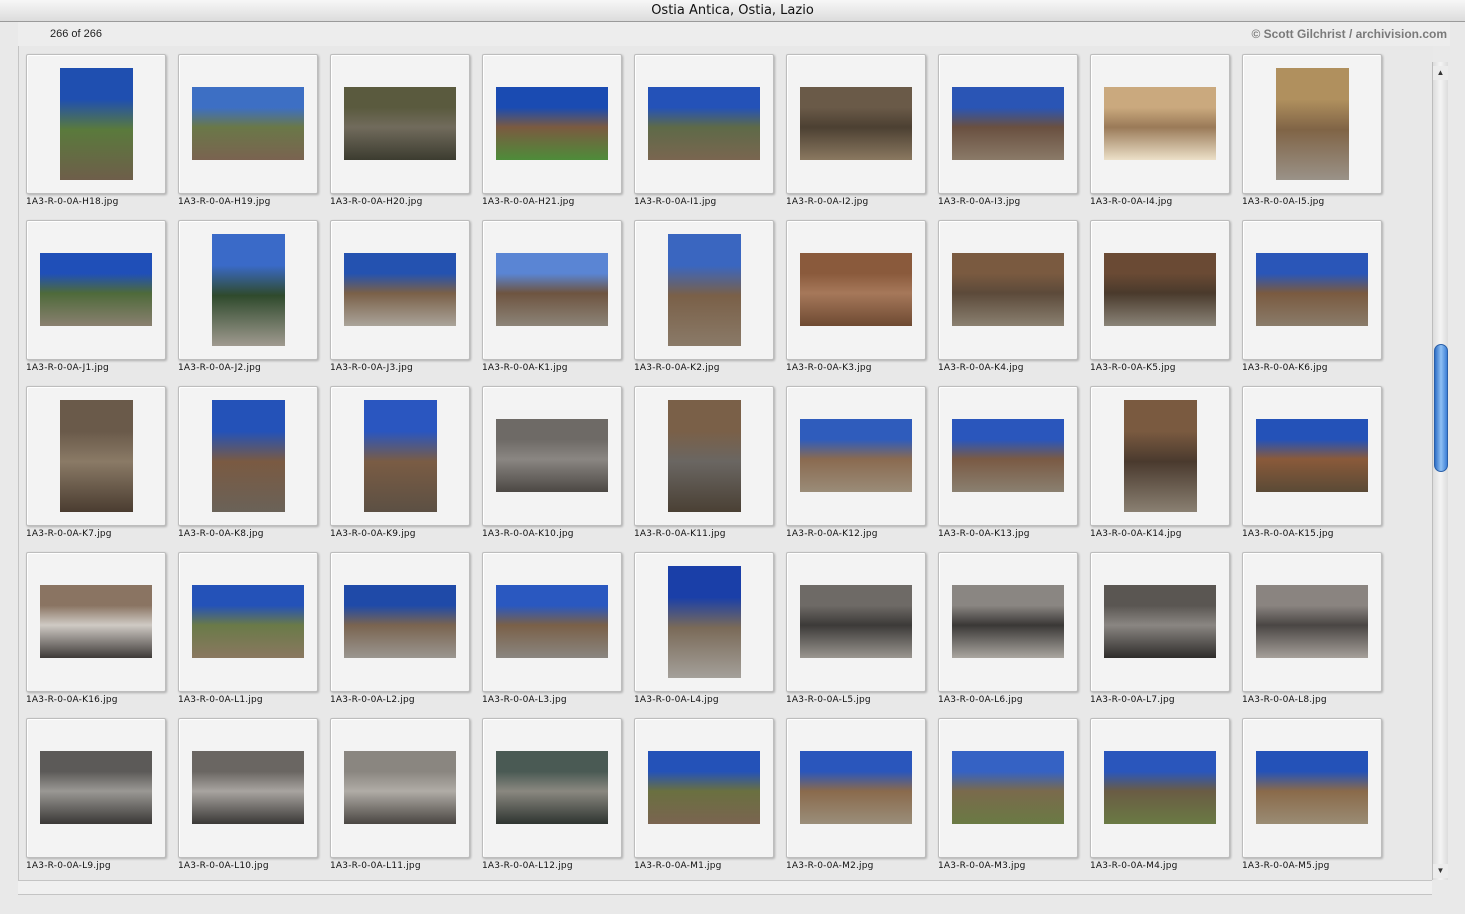  I want to click on thumbnail-item: 1A3-R-0-0A-K5.jpg, so click(1166, 303).